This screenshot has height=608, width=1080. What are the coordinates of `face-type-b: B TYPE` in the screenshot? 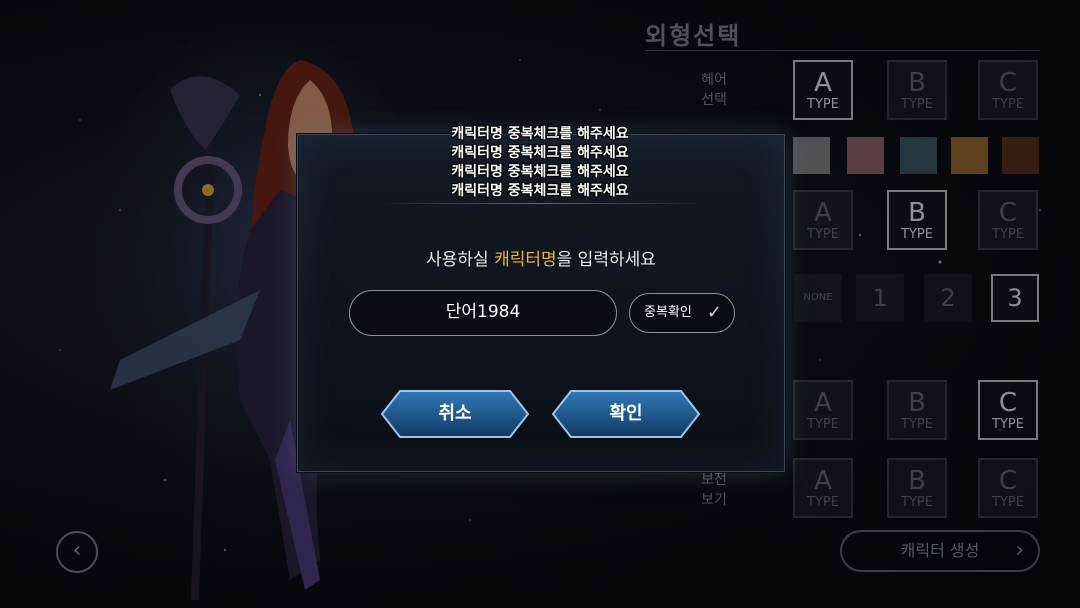 It's located at (917, 220).